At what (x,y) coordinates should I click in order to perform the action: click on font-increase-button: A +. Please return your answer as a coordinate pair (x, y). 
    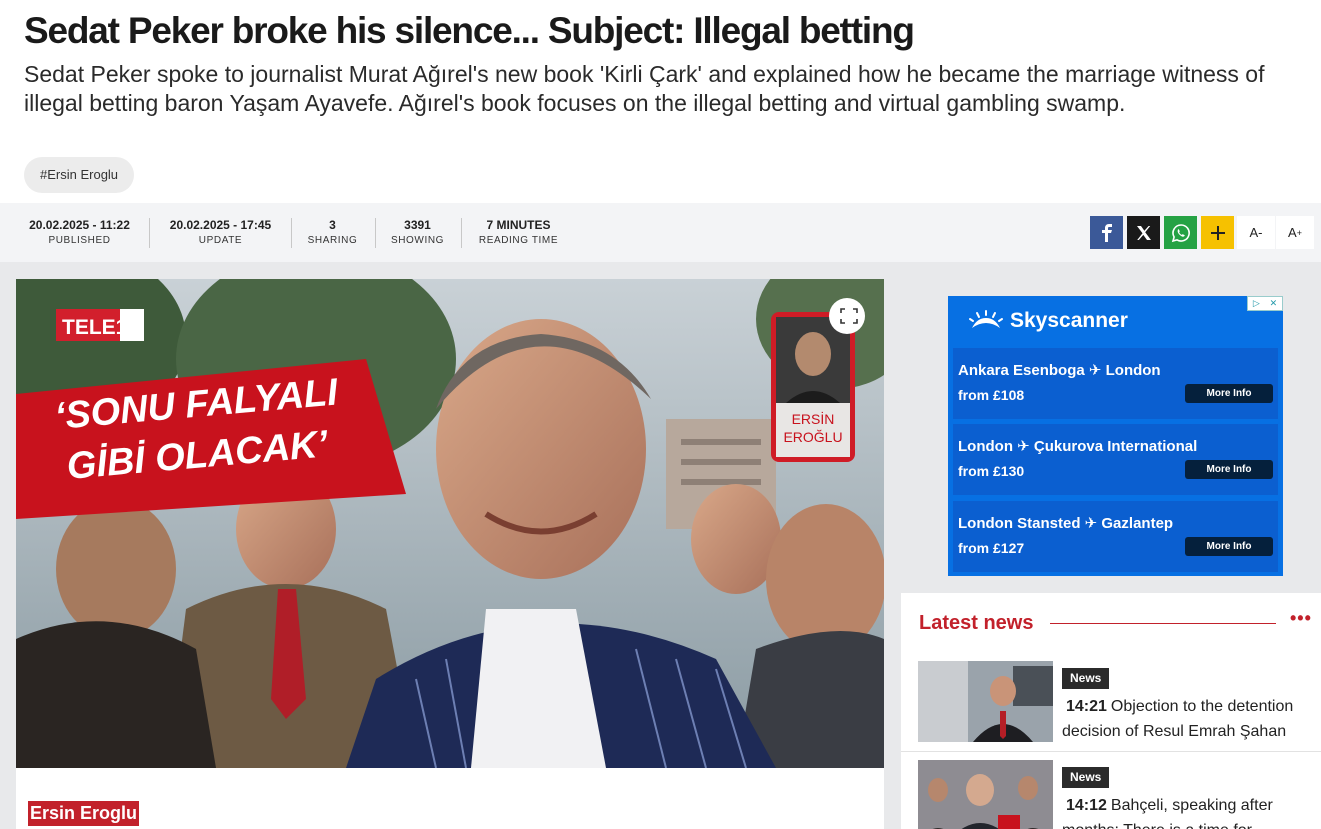
    Looking at the image, I should click on (1295, 232).